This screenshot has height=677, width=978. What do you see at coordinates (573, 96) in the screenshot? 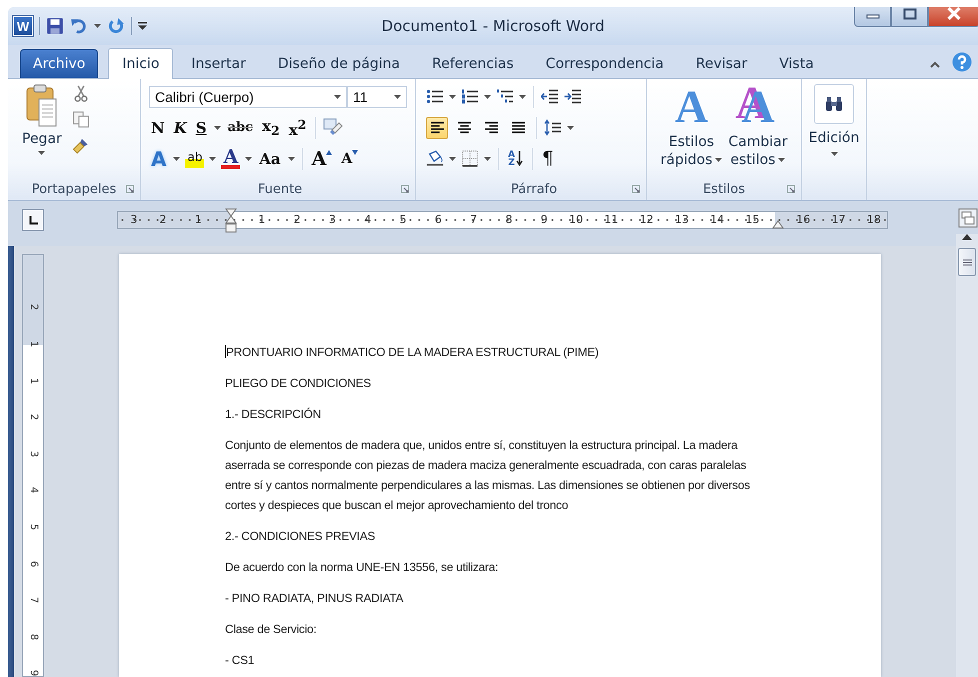
I see `increase-indent-icon` at bounding box center [573, 96].